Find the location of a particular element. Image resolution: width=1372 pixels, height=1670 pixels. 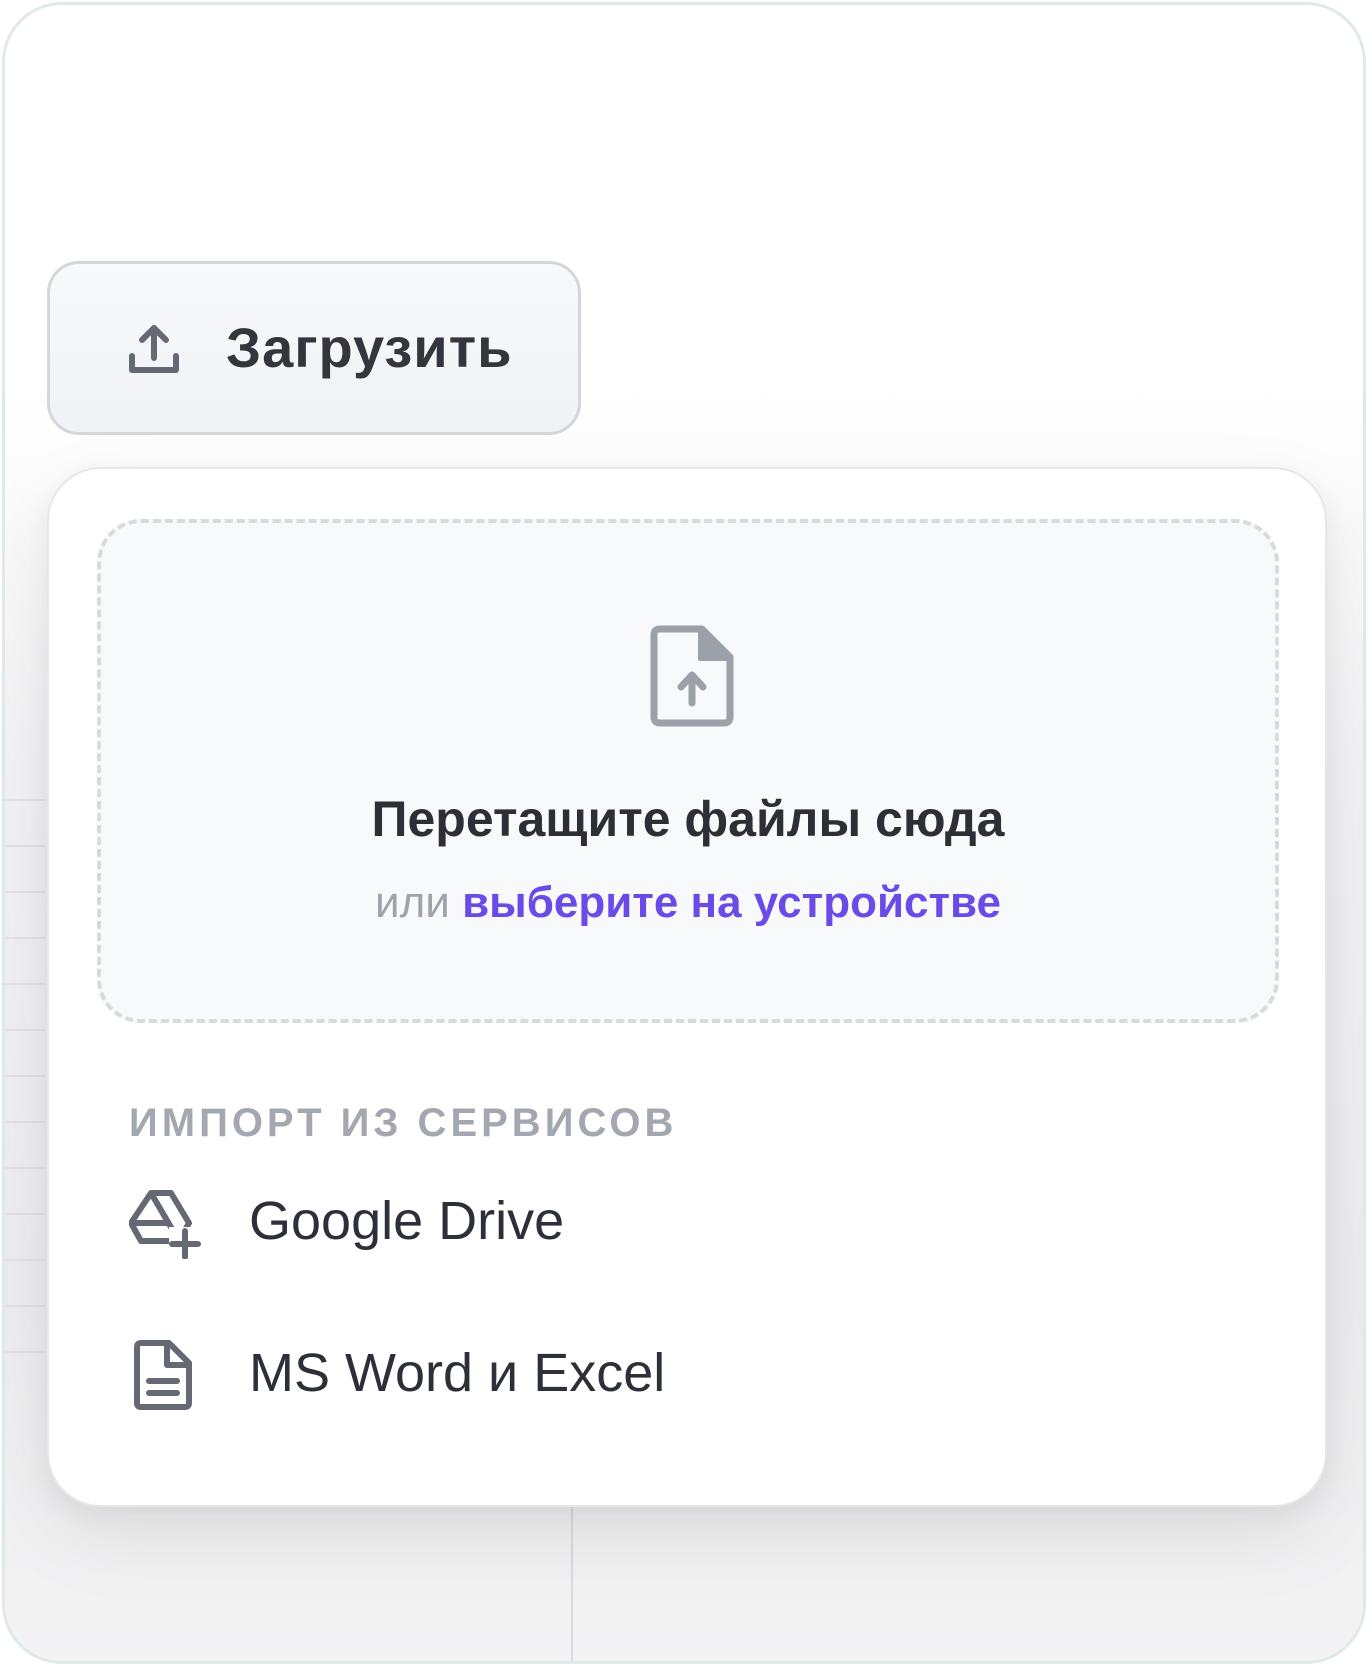

file-upload-icon is located at coordinates (692, 676).